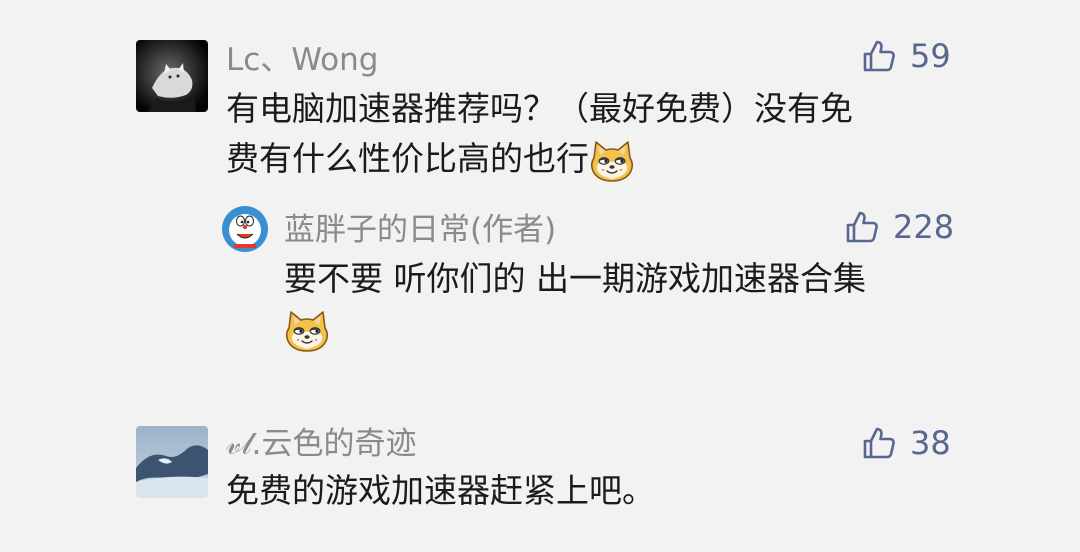 Image resolution: width=1080 pixels, height=552 pixels. What do you see at coordinates (930, 443) in the screenshot?
I see `like-count: 38` at bounding box center [930, 443].